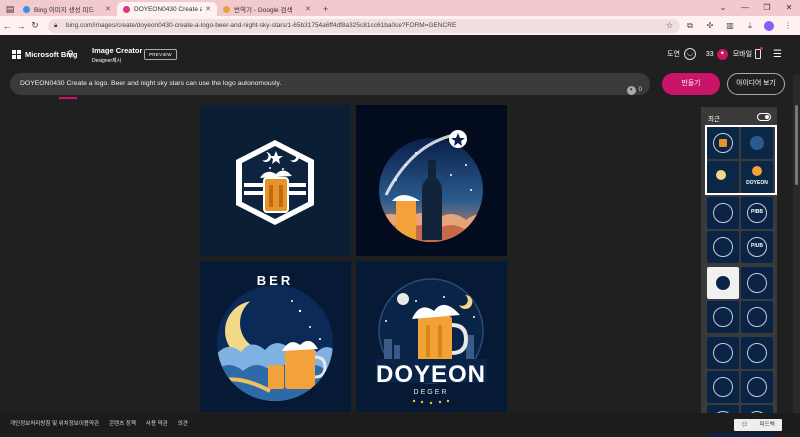  Describe the element at coordinates (70, 54) in the screenshot. I see `search-icon: ⚲` at that location.